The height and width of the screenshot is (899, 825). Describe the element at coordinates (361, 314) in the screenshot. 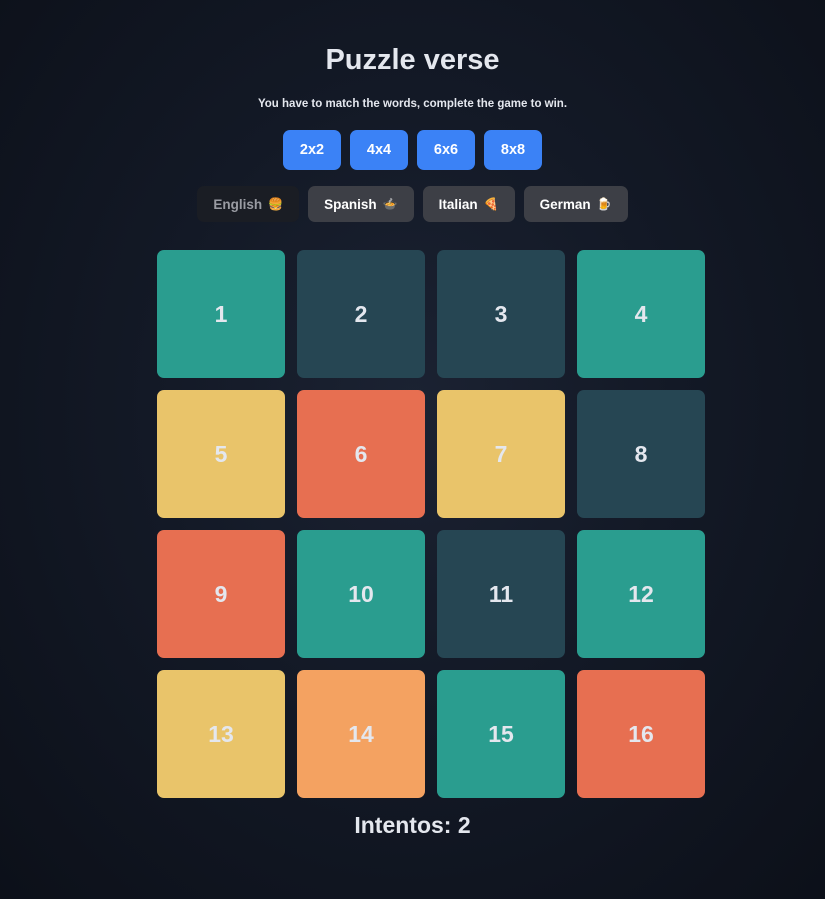

I see `card-tile-2: 2` at that location.